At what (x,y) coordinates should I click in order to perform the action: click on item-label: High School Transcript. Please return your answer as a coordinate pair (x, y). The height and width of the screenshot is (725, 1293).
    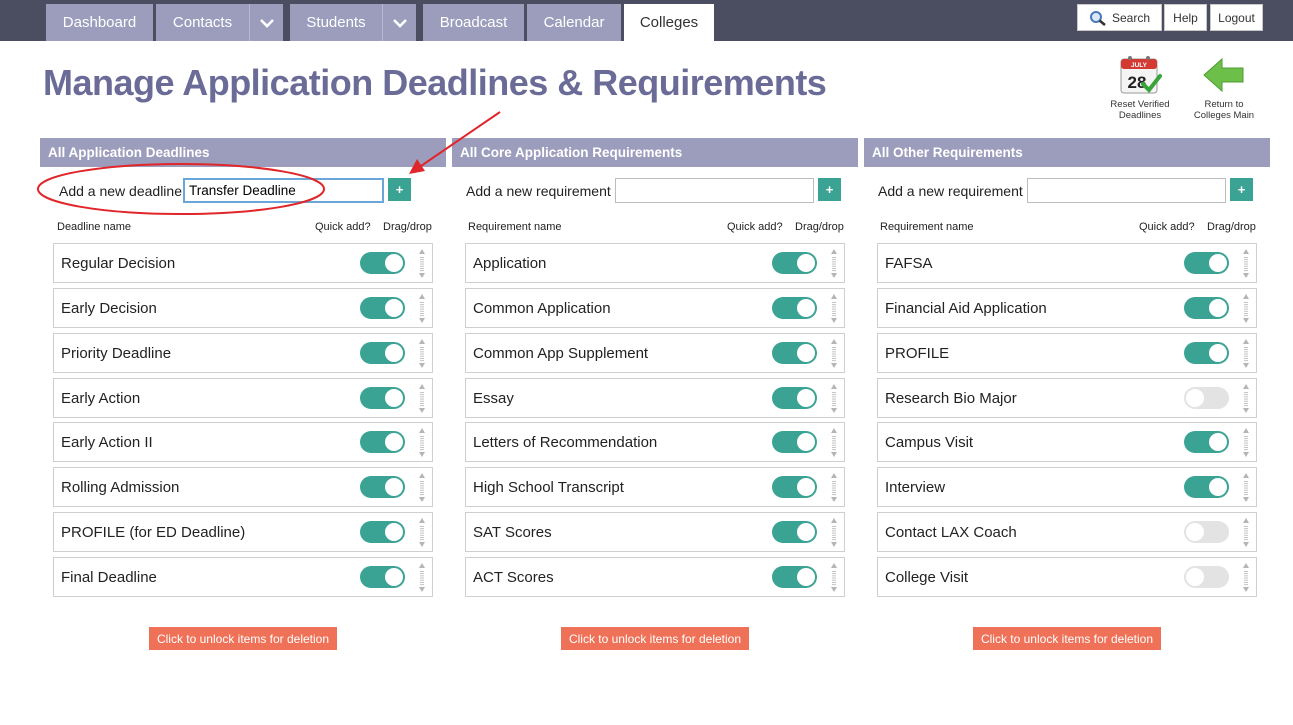
    Looking at the image, I should click on (548, 487).